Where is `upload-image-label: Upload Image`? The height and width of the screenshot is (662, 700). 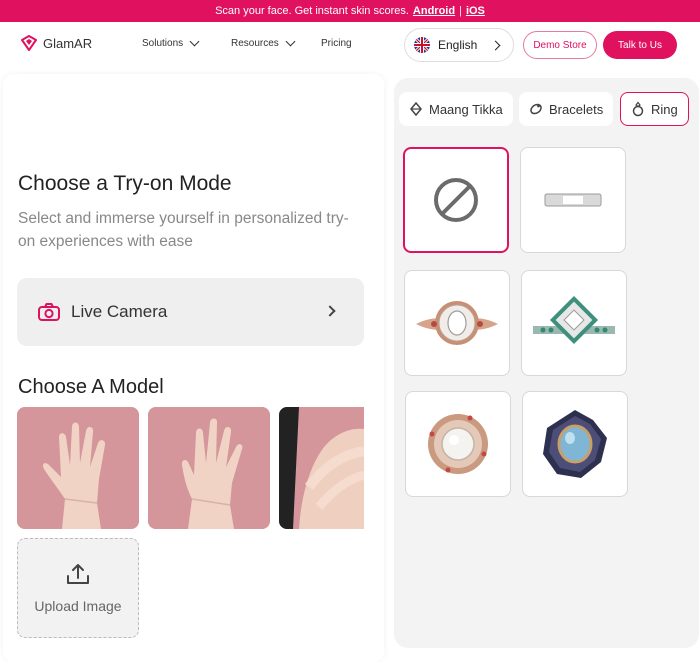 upload-image-label: Upload Image is located at coordinates (78, 606).